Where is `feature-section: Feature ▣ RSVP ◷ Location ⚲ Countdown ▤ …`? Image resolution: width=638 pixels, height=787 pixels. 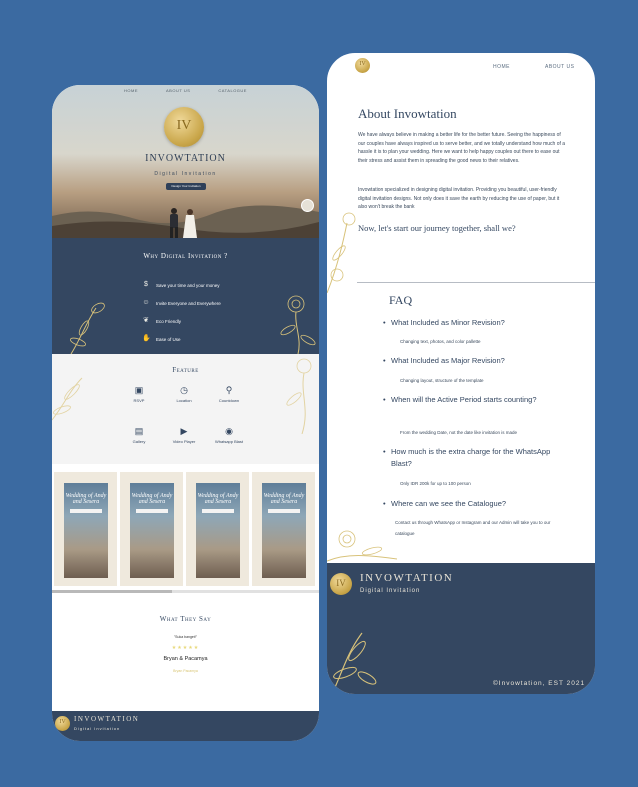 feature-section: Feature ▣ RSVP ◷ Location ⚲ Countdown ▤ … is located at coordinates (185, 409).